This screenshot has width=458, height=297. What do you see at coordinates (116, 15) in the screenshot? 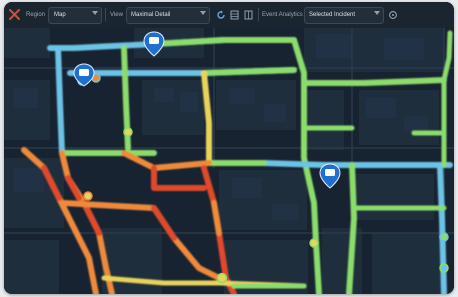
I see `view-label: View` at bounding box center [116, 15].